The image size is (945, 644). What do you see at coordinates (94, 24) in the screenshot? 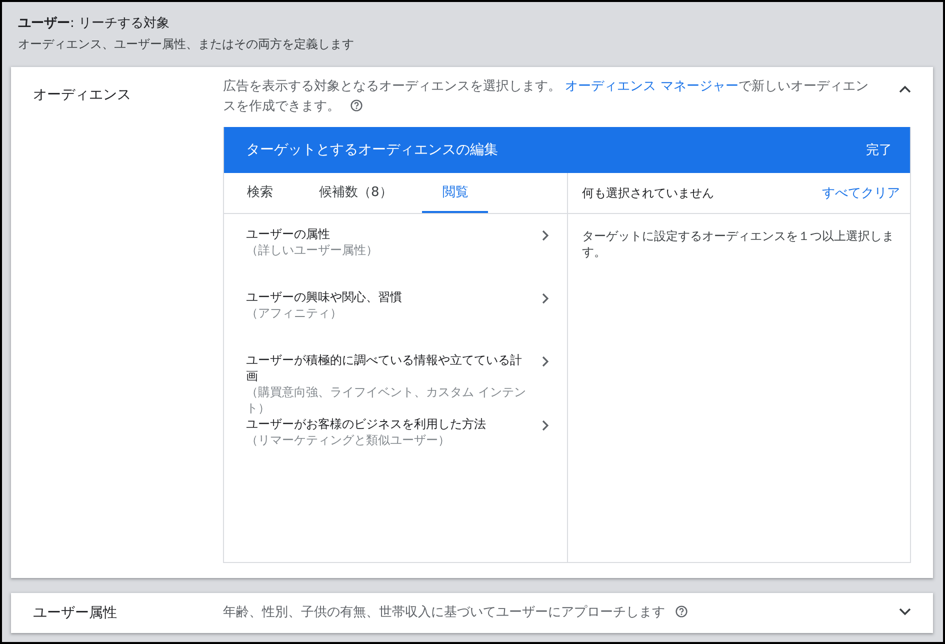
I see `page-title: ユーザー: リーチする対象` at bounding box center [94, 24].